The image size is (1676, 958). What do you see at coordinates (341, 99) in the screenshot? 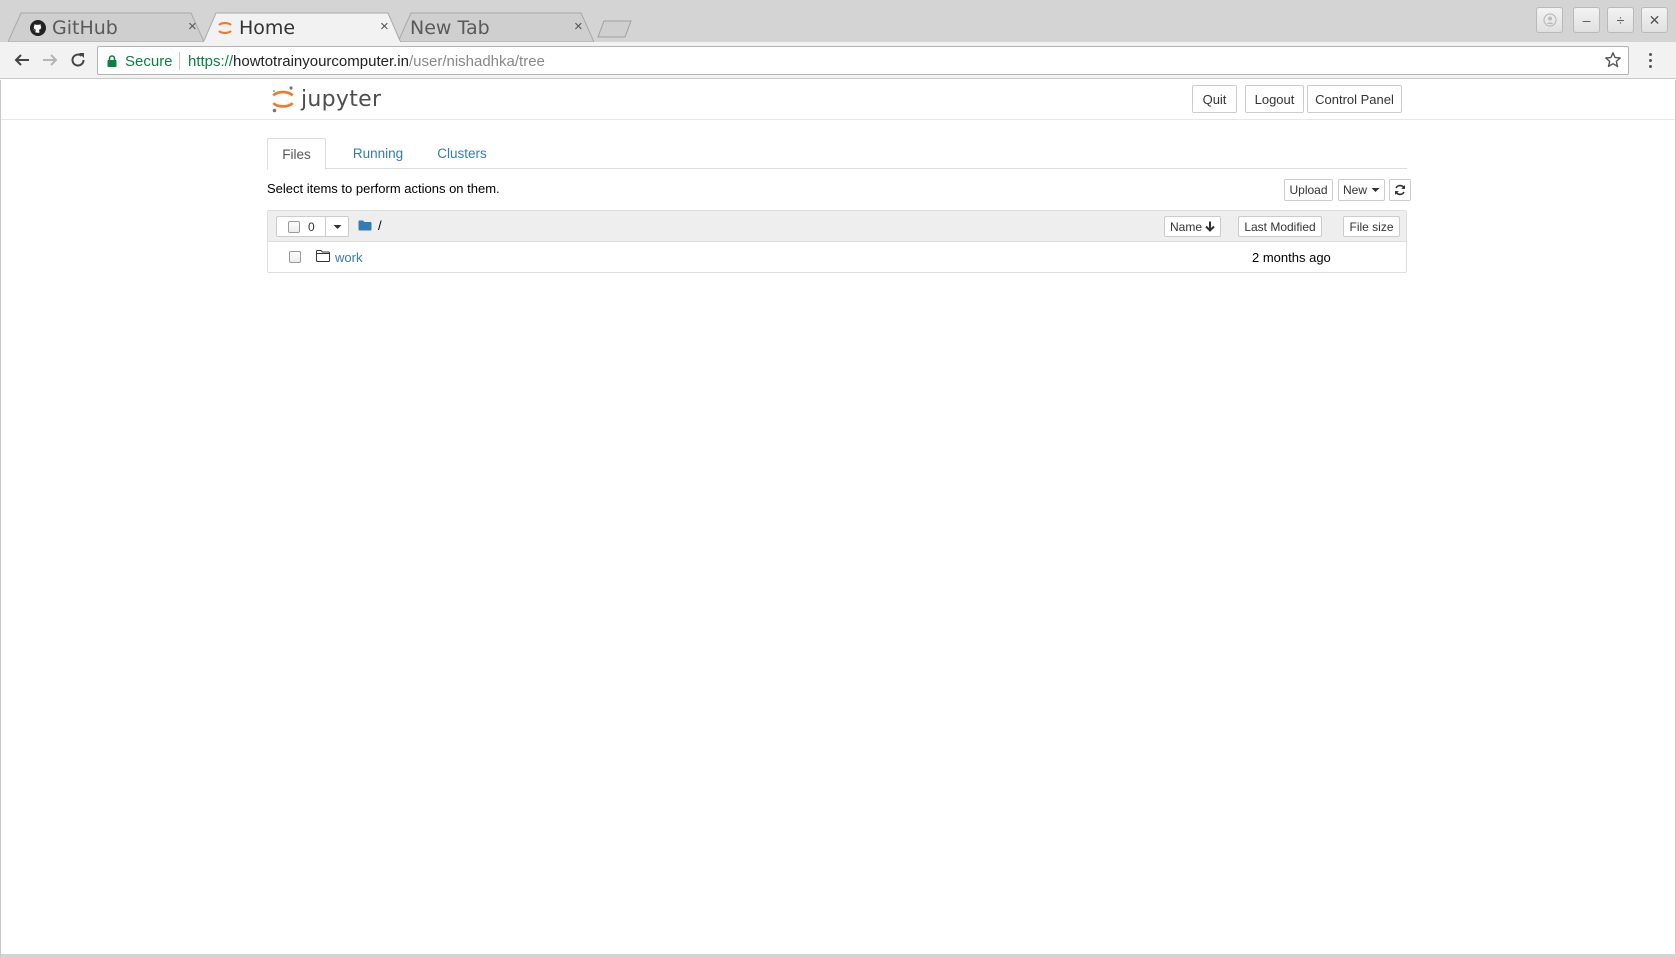
I see `jupyter-logo-text: jupyter` at bounding box center [341, 99].